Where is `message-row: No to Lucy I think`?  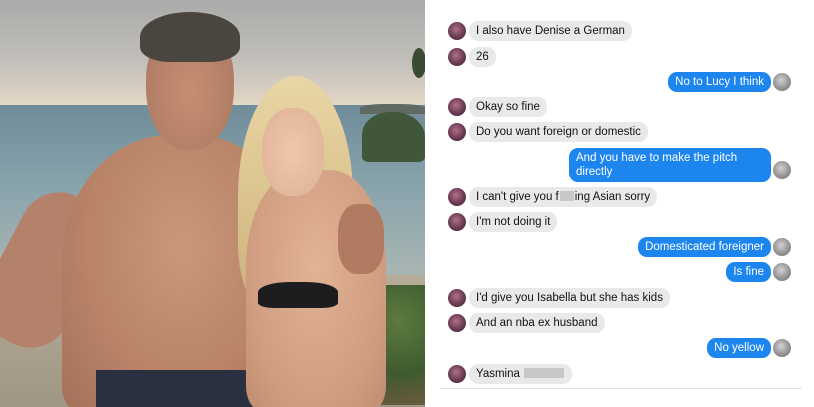
message-row: No to Lucy I think is located at coordinates (621, 82).